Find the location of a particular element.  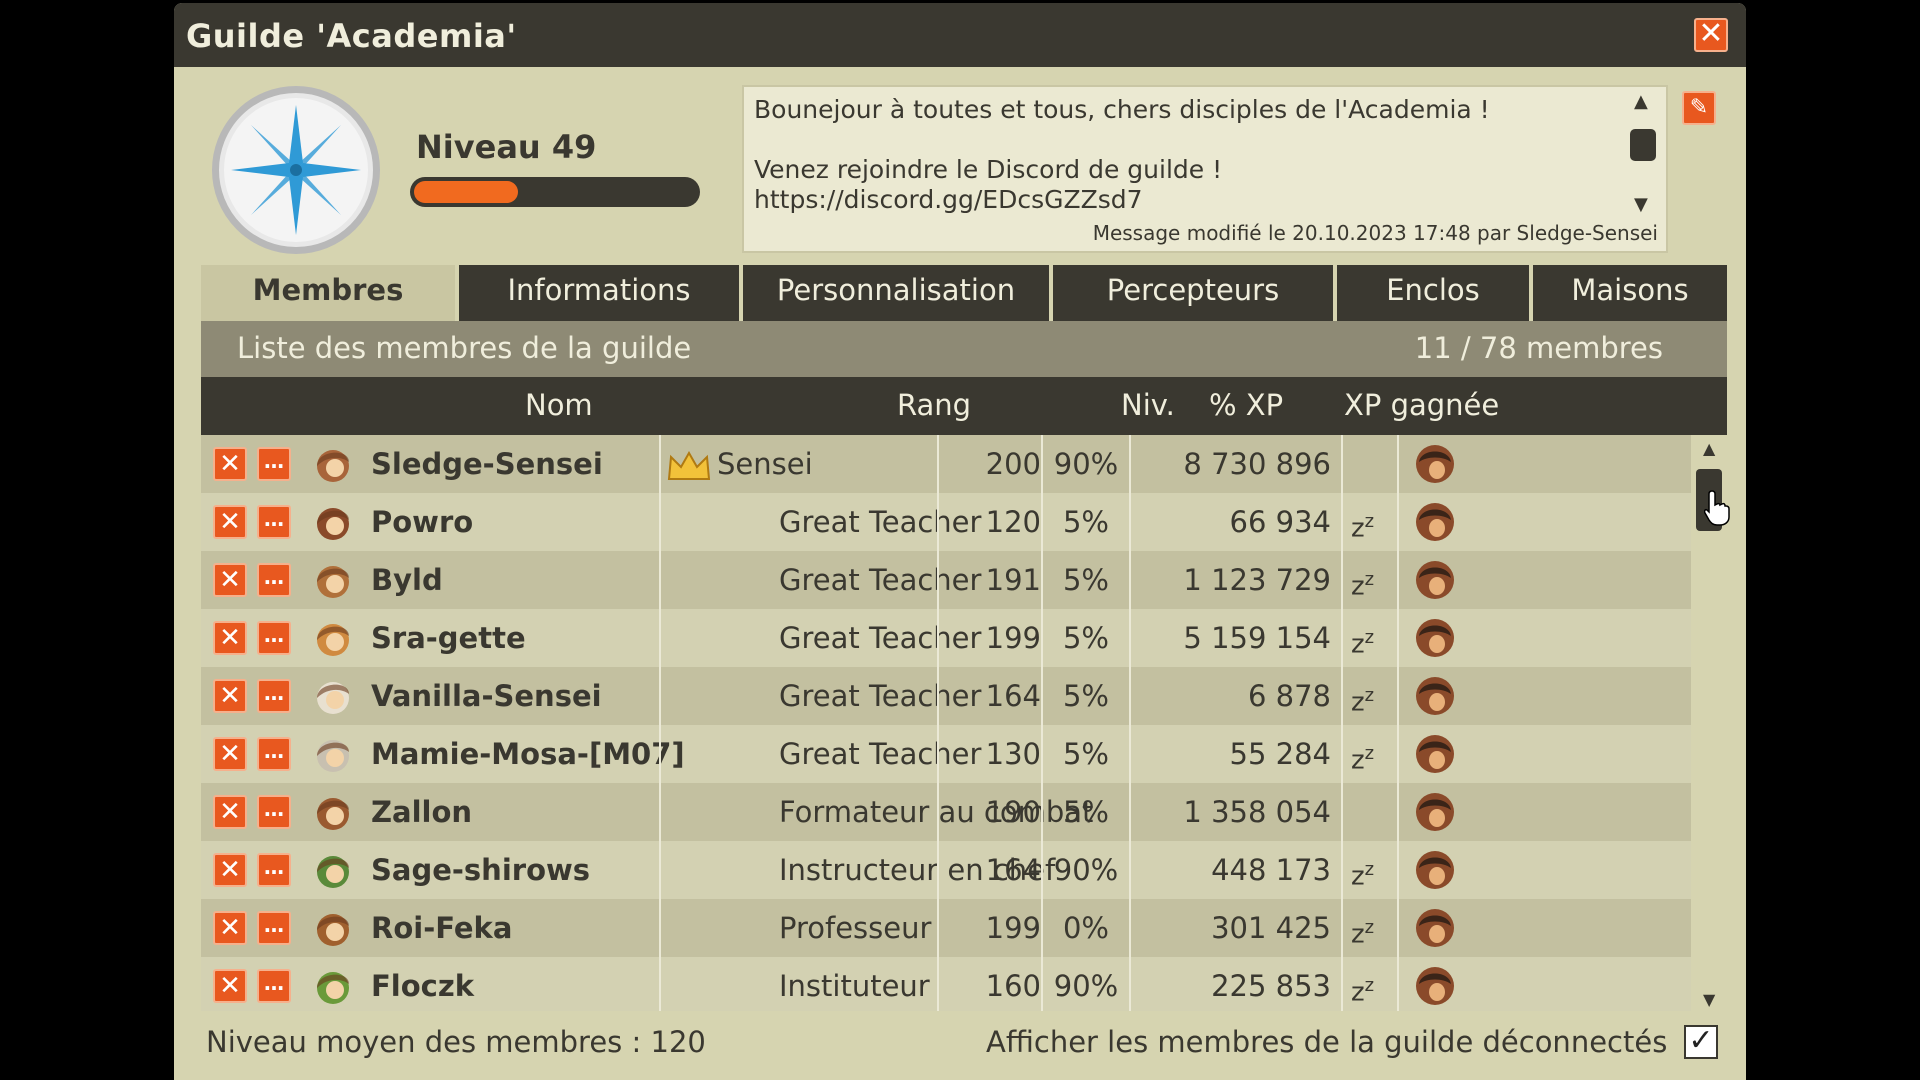

member-level: 199 is located at coordinates (1013, 928).